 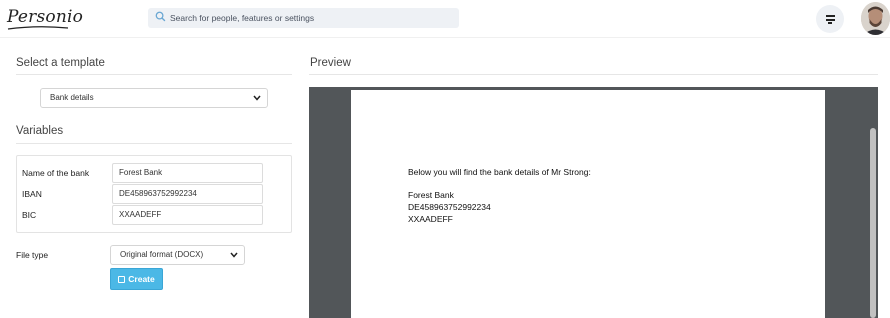 I want to click on preview-scrollbar-thumb, so click(x=873, y=223).